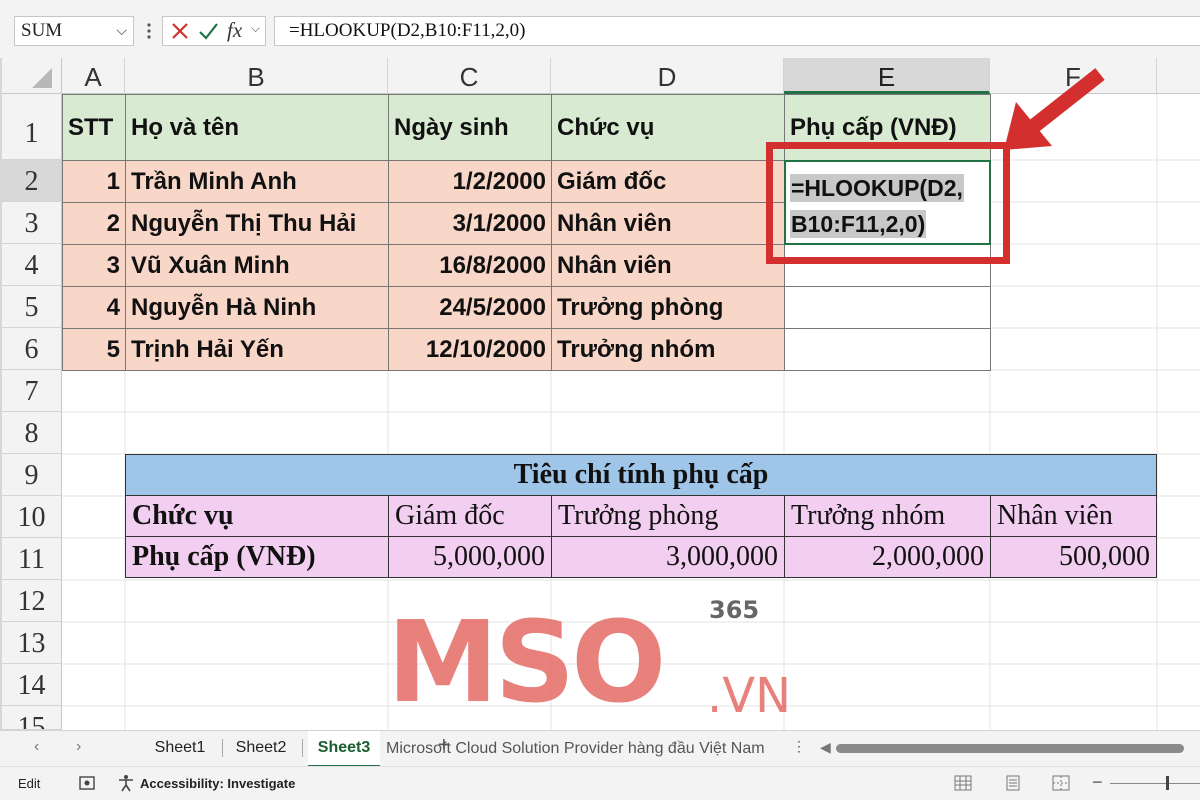 The image size is (1200, 800). What do you see at coordinates (825, 747) in the screenshot?
I see `scroll-left-icon: ◀` at bounding box center [825, 747].